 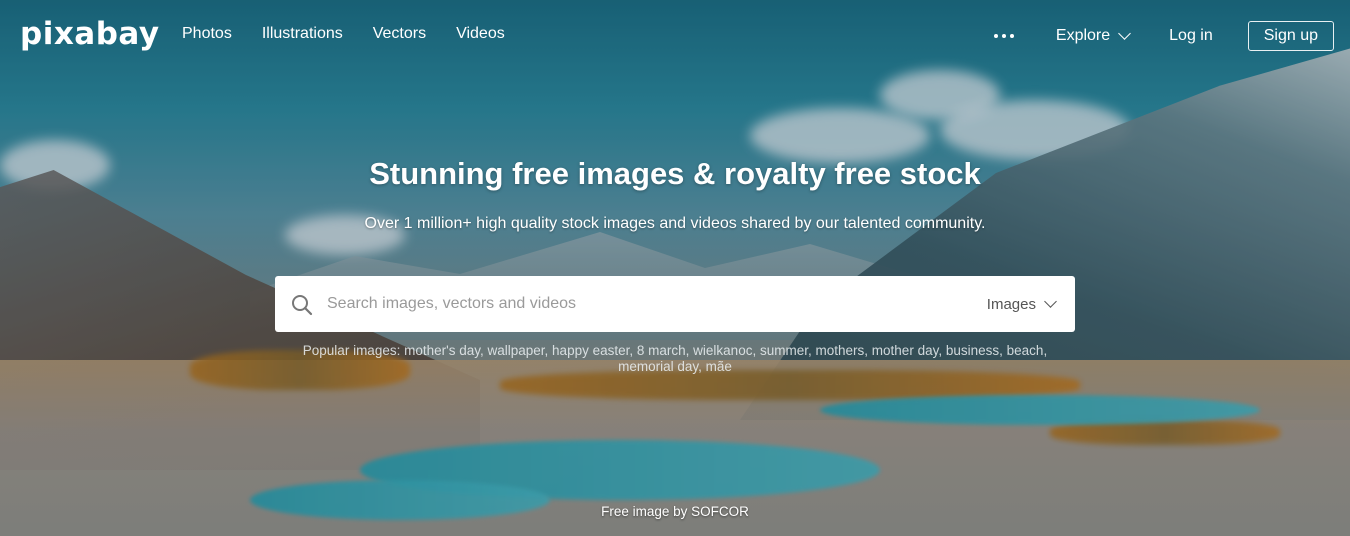 What do you see at coordinates (399, 34) in the screenshot?
I see `nav-vectors: Vectors` at bounding box center [399, 34].